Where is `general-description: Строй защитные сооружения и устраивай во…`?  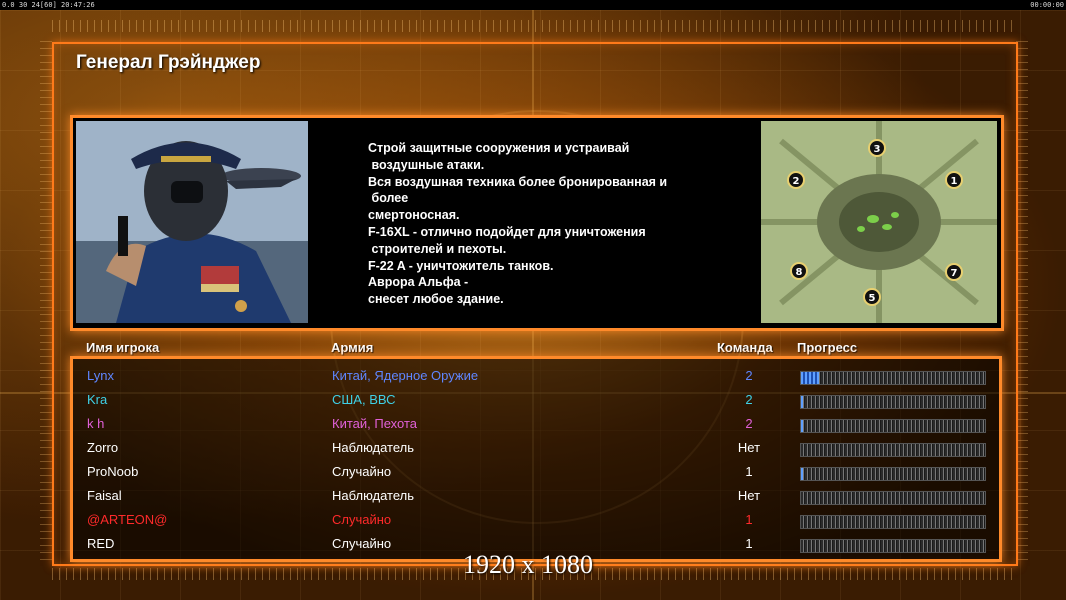
general-description: Строй защитные сооружения и устраивай во… is located at coordinates (553, 224).